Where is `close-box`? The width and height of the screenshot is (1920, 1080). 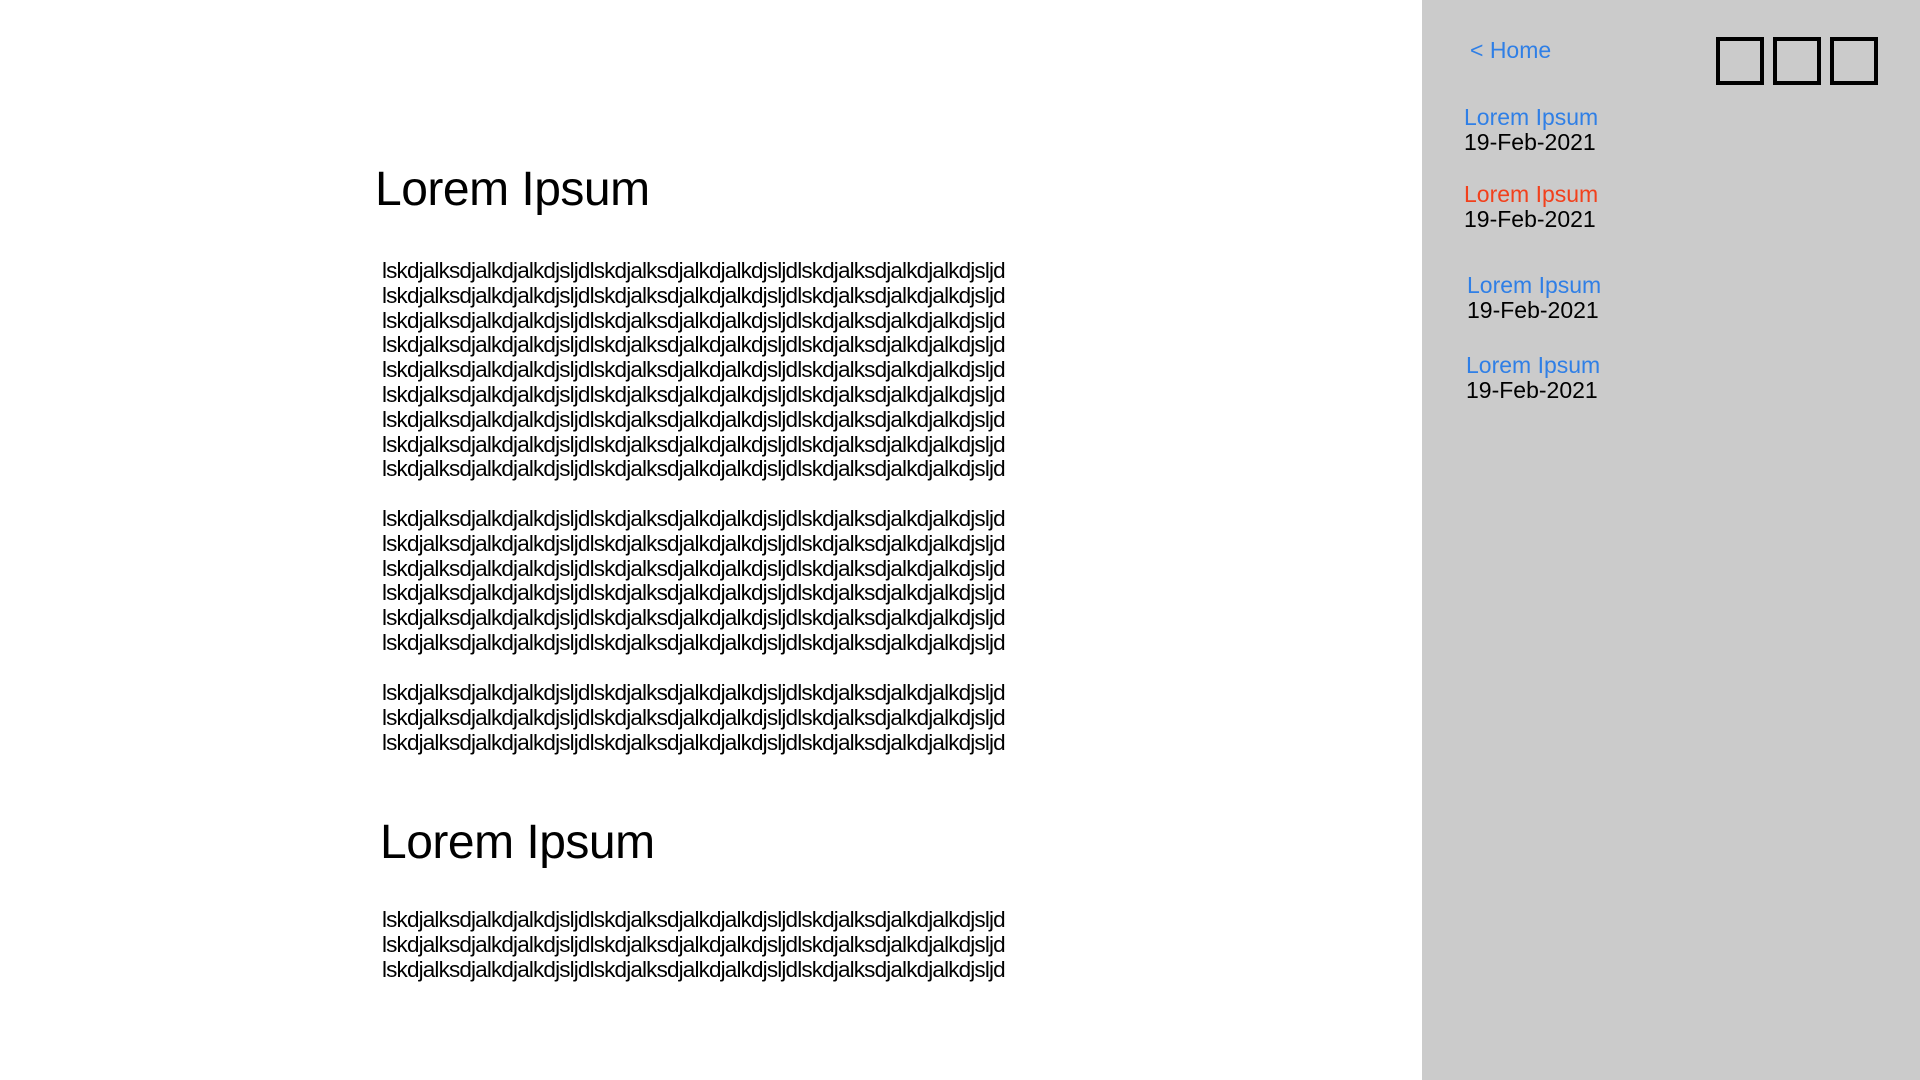 close-box is located at coordinates (1854, 61).